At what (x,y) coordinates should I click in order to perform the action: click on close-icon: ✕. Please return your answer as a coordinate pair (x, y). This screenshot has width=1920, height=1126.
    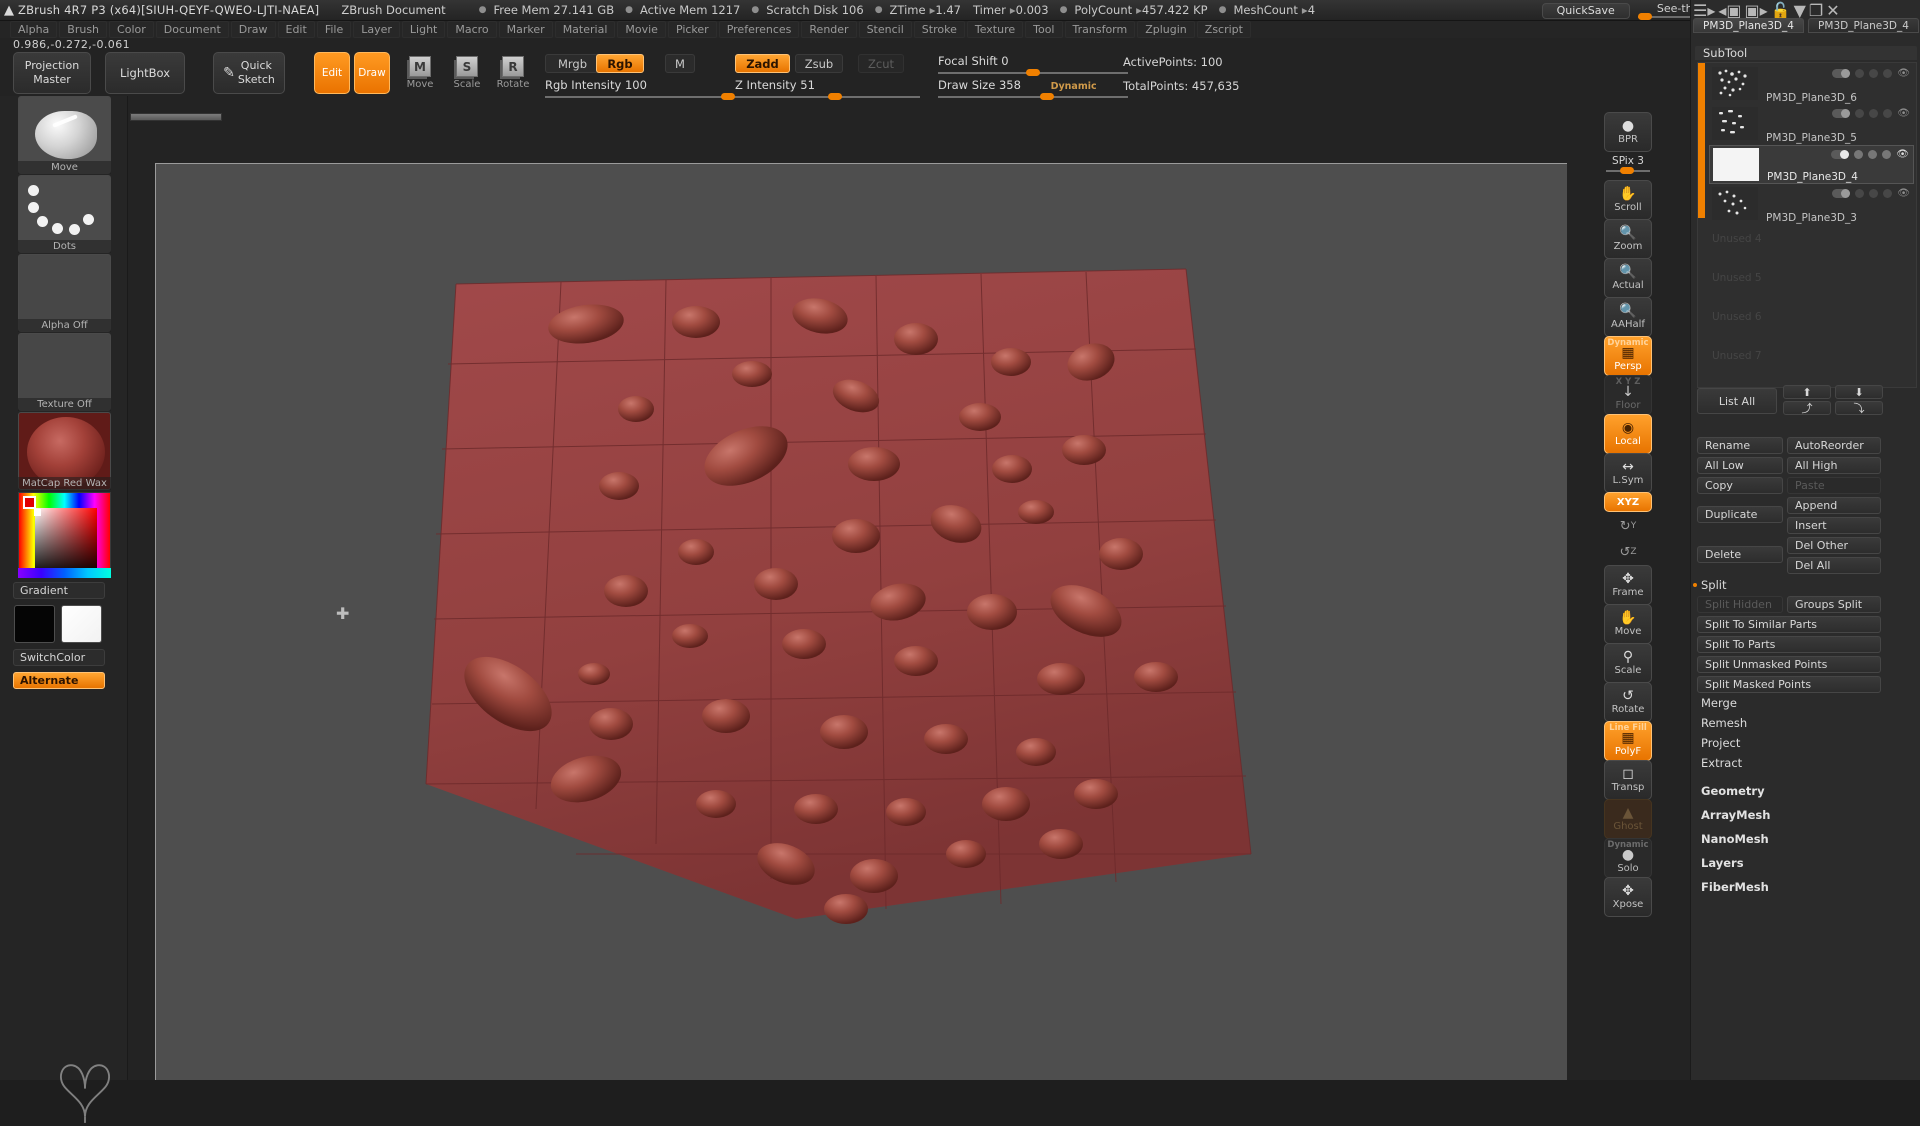
    Looking at the image, I should click on (1832, 10).